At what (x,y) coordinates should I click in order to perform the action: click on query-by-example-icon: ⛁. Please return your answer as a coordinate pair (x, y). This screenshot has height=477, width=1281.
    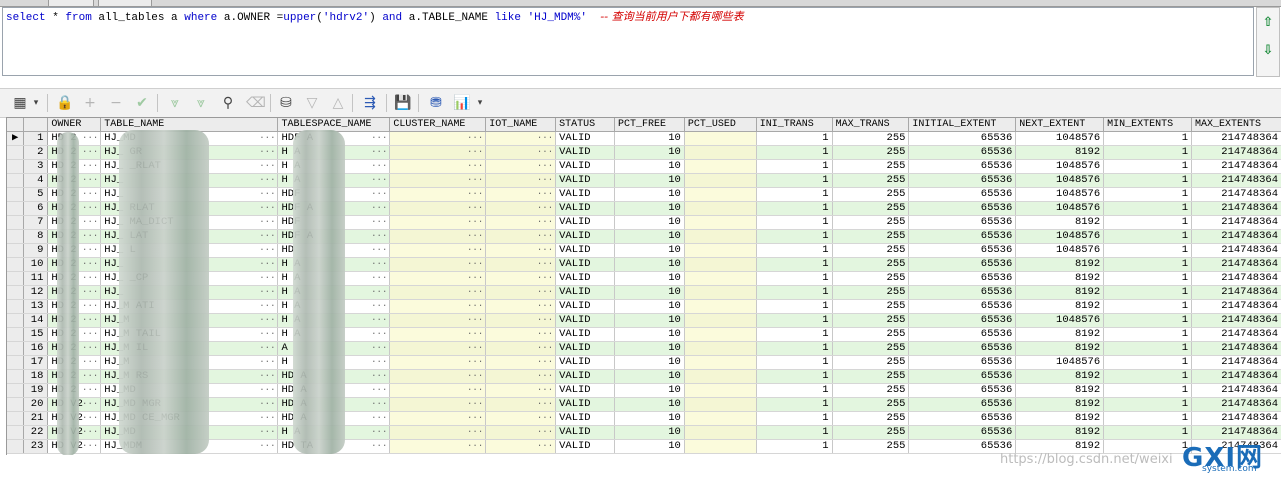
    Looking at the image, I should click on (286, 103).